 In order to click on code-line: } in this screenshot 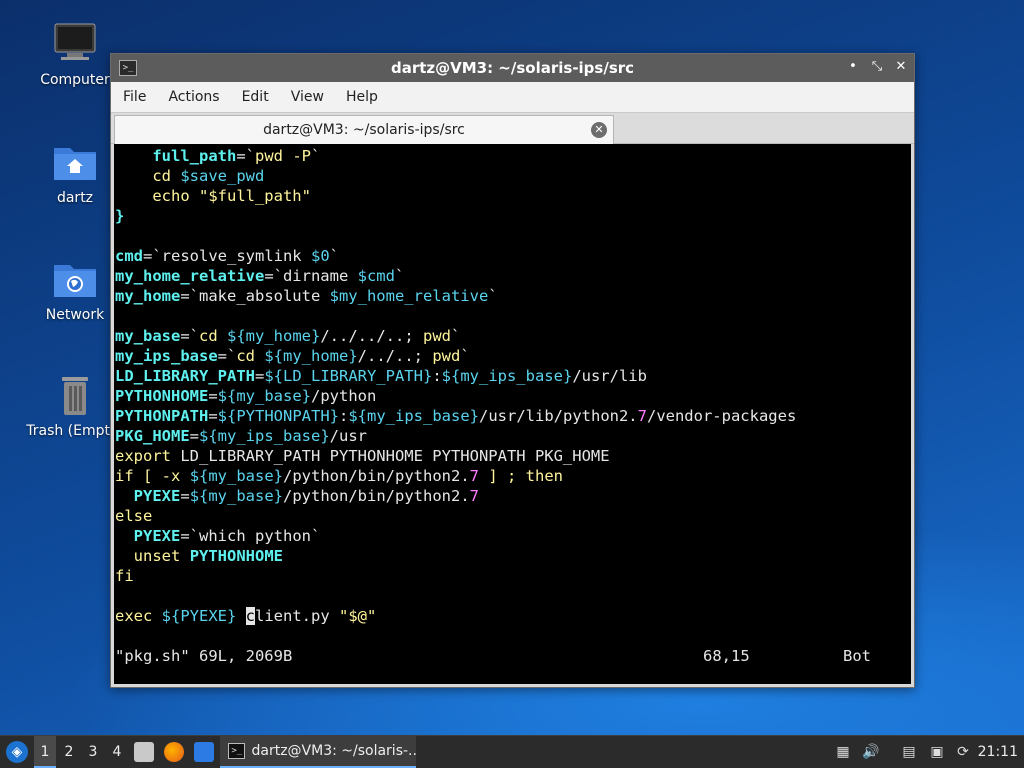, I will do `click(120, 216)`.